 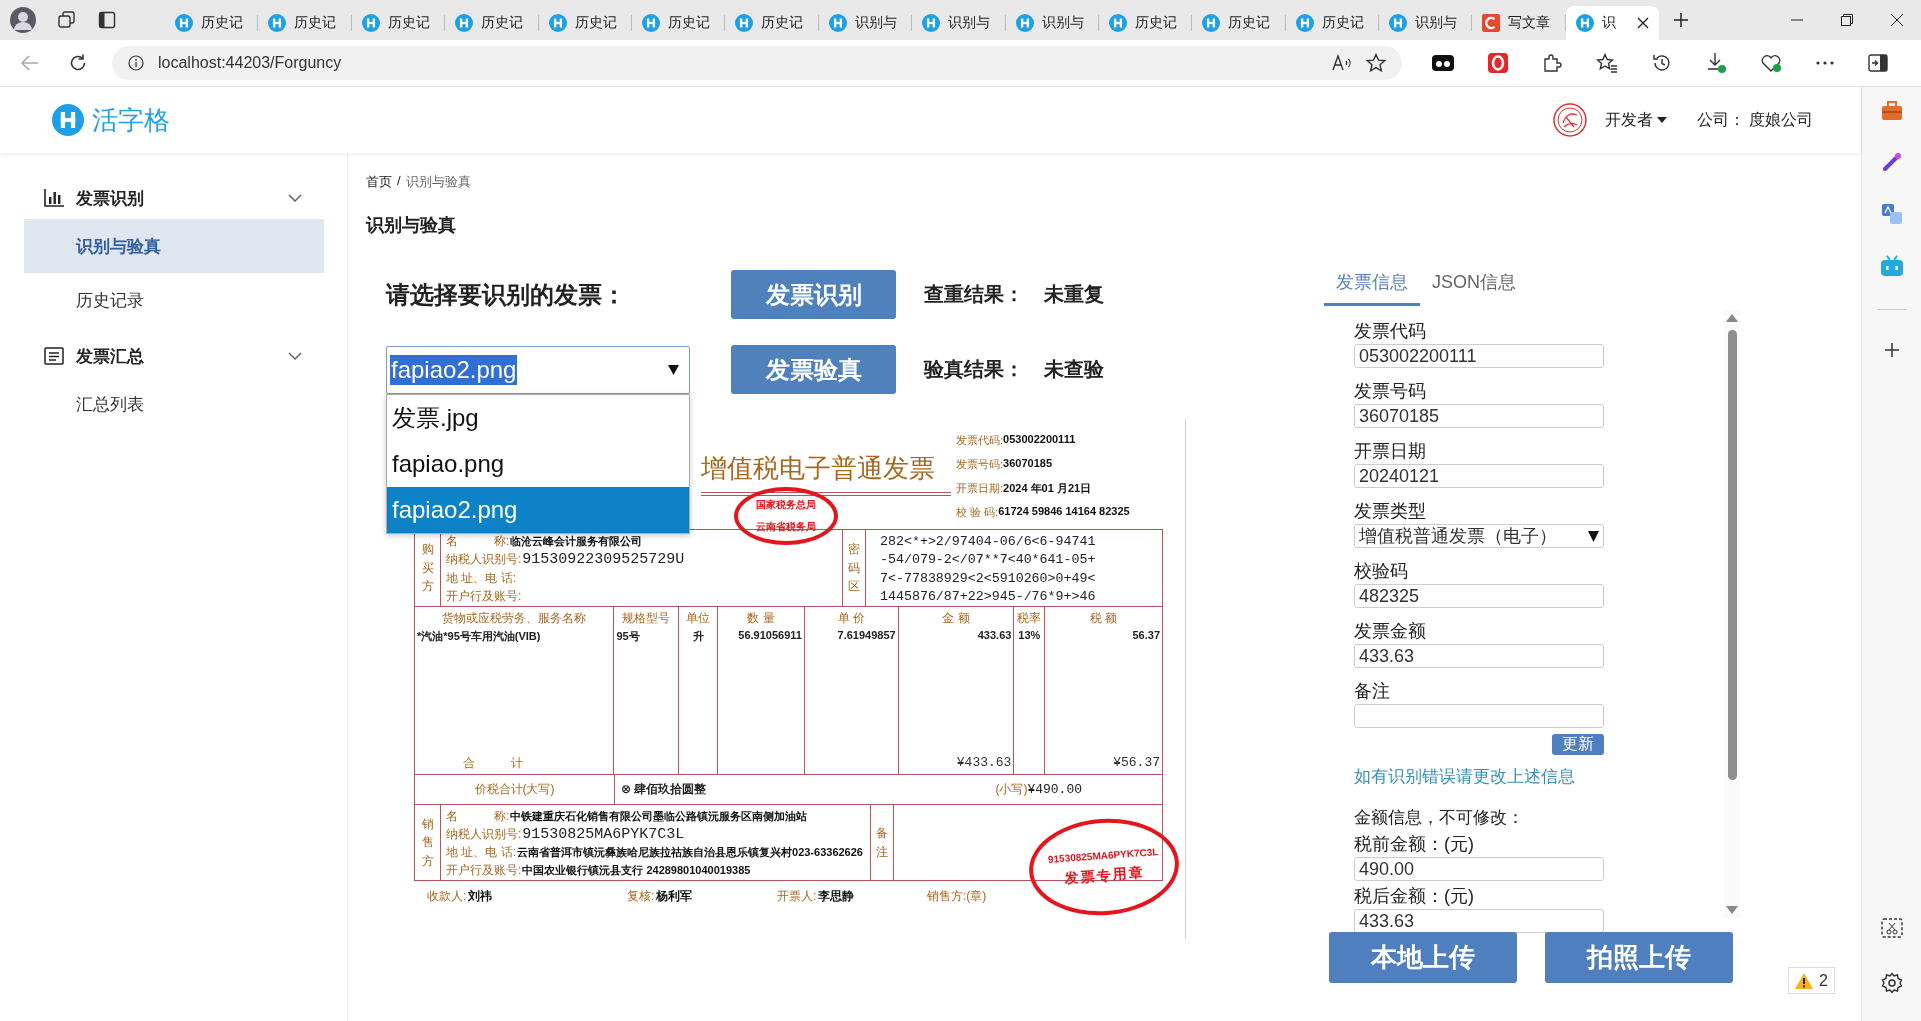 I want to click on hint-link: 如有识别错误请更改上述信息, so click(x=1464, y=776).